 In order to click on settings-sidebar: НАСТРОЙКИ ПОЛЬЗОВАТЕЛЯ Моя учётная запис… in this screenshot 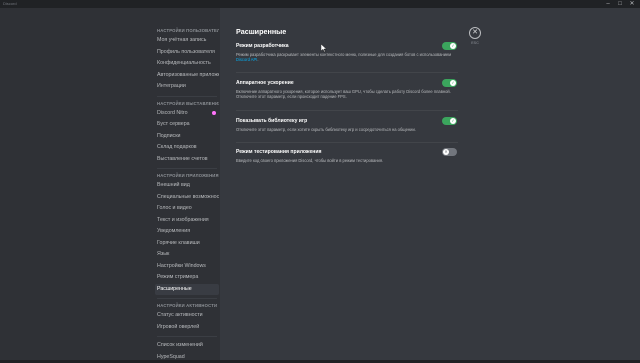, I will do `click(187, 193)`.